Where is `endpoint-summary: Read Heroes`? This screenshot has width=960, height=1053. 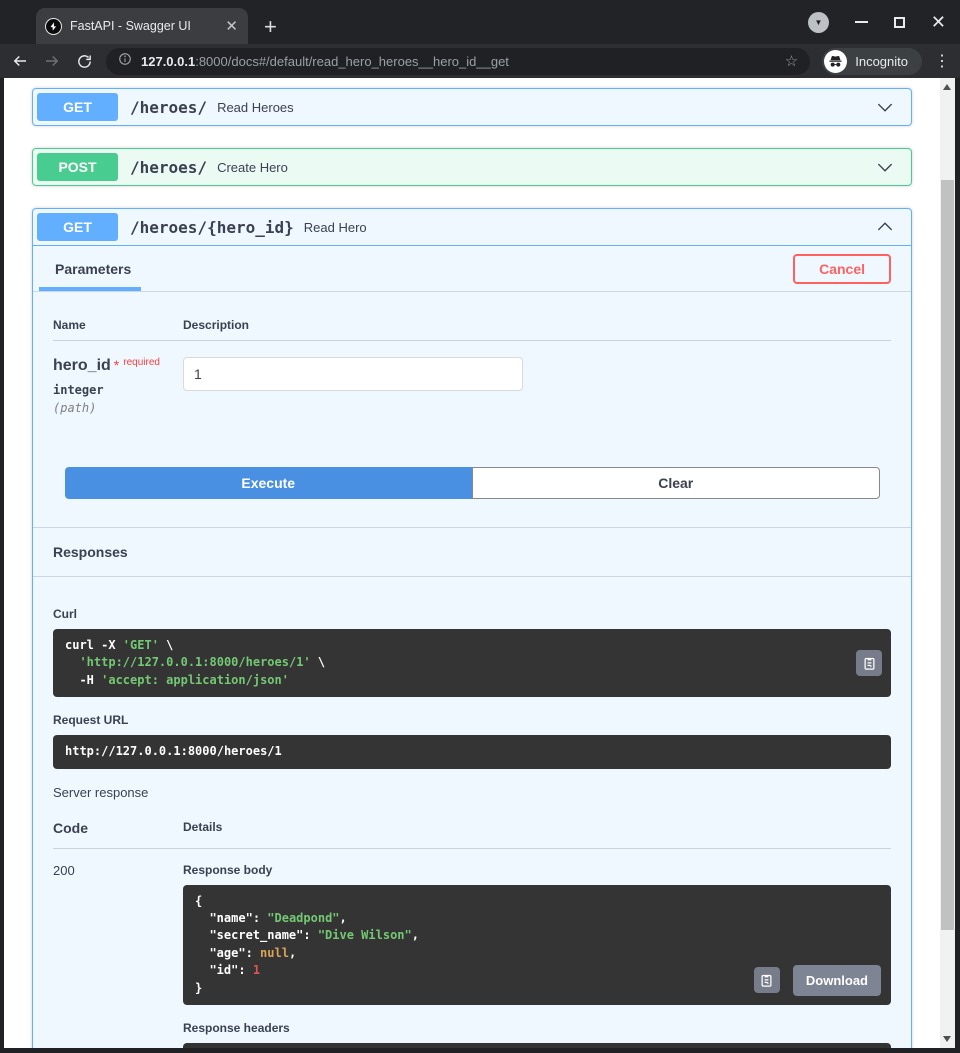 endpoint-summary: Read Heroes is located at coordinates (255, 107).